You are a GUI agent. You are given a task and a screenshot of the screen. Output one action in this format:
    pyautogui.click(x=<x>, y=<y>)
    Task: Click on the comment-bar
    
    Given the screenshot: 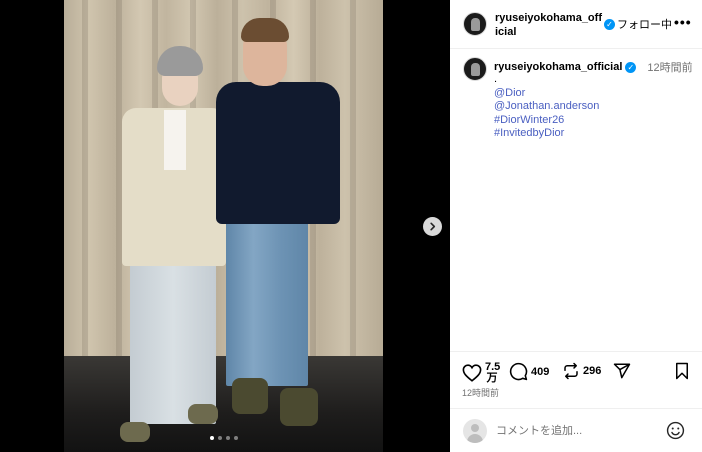 What is the action you would take?
    pyautogui.click(x=576, y=430)
    